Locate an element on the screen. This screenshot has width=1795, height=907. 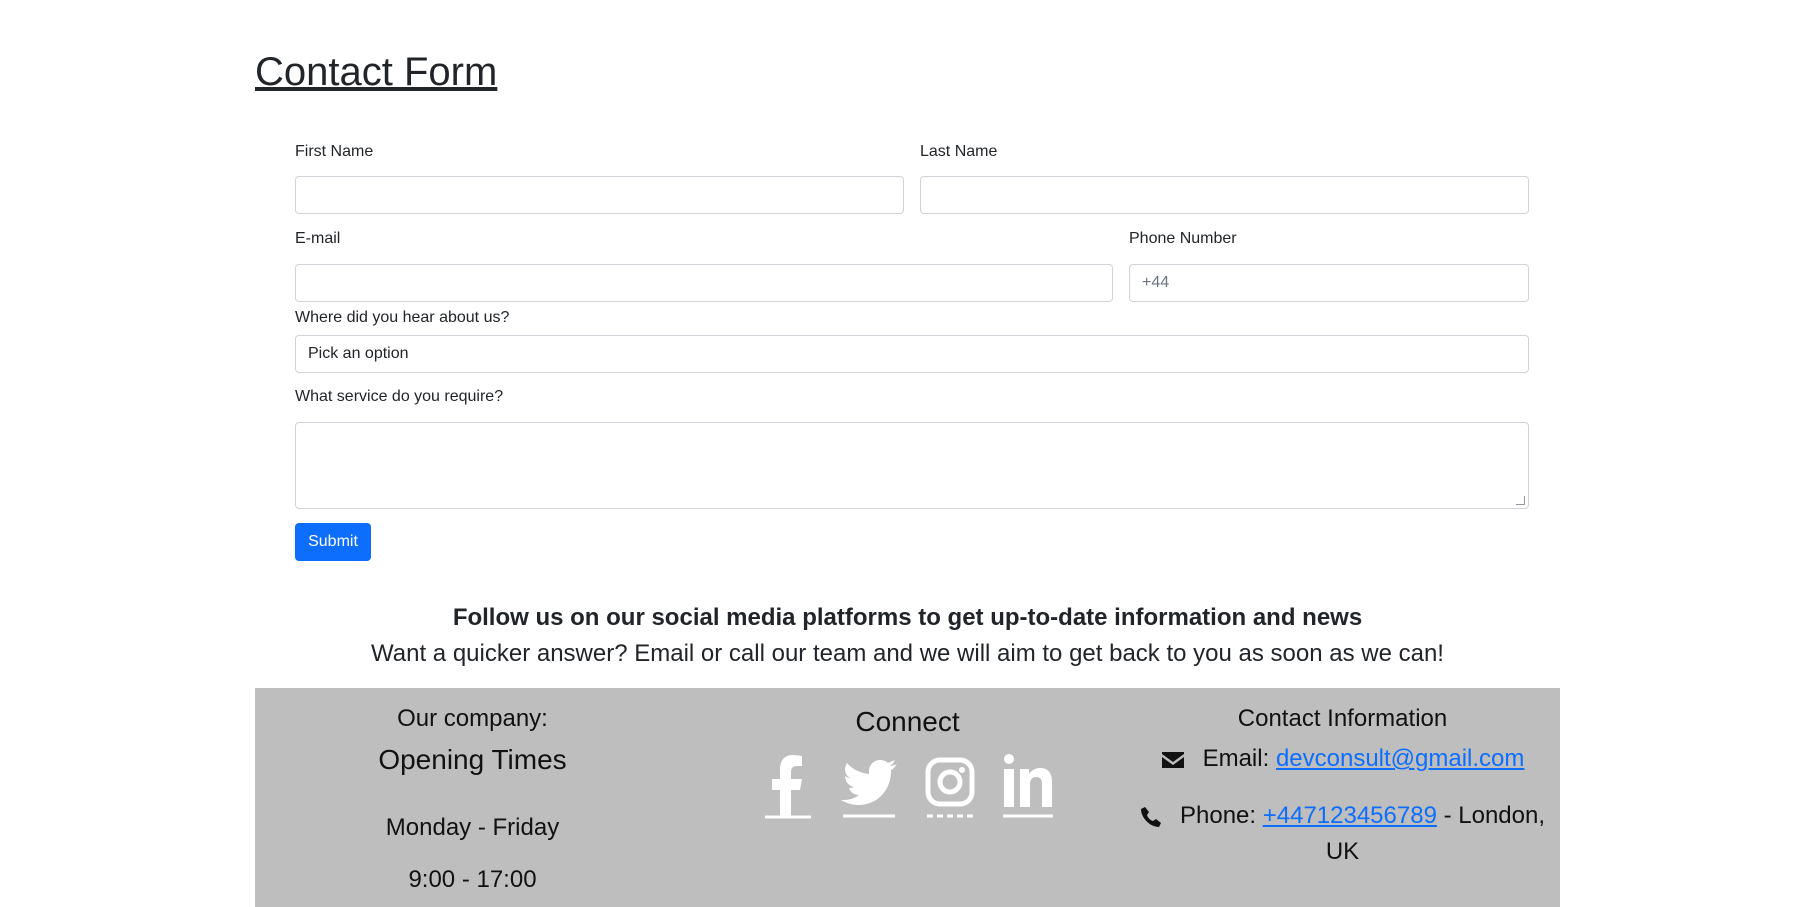
phone-input is located at coordinates (1329, 283).